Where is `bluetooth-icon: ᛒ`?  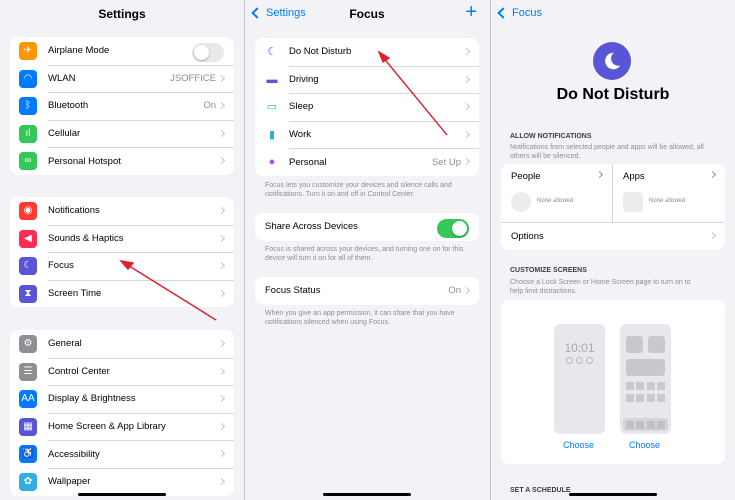 bluetooth-icon: ᛒ is located at coordinates (28, 106).